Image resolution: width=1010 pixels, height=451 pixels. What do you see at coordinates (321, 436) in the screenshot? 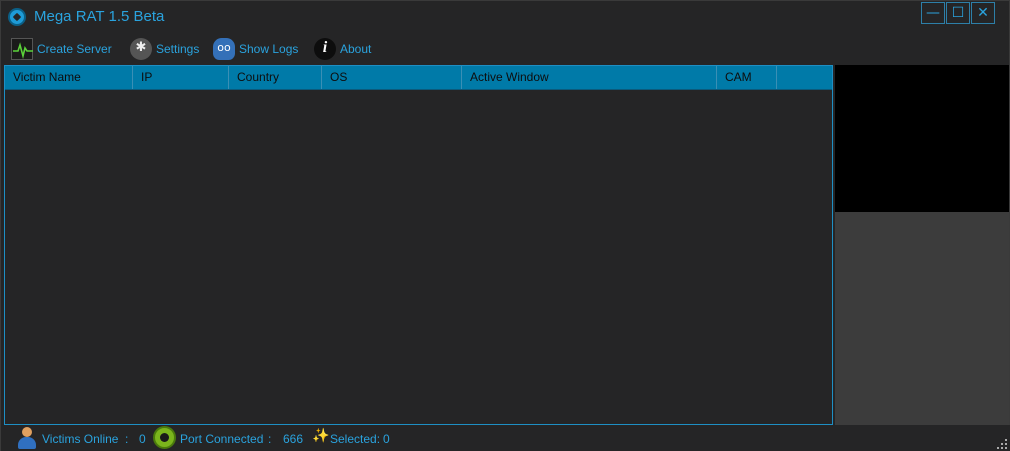
I see `magic-wand-icon: ✨` at bounding box center [321, 436].